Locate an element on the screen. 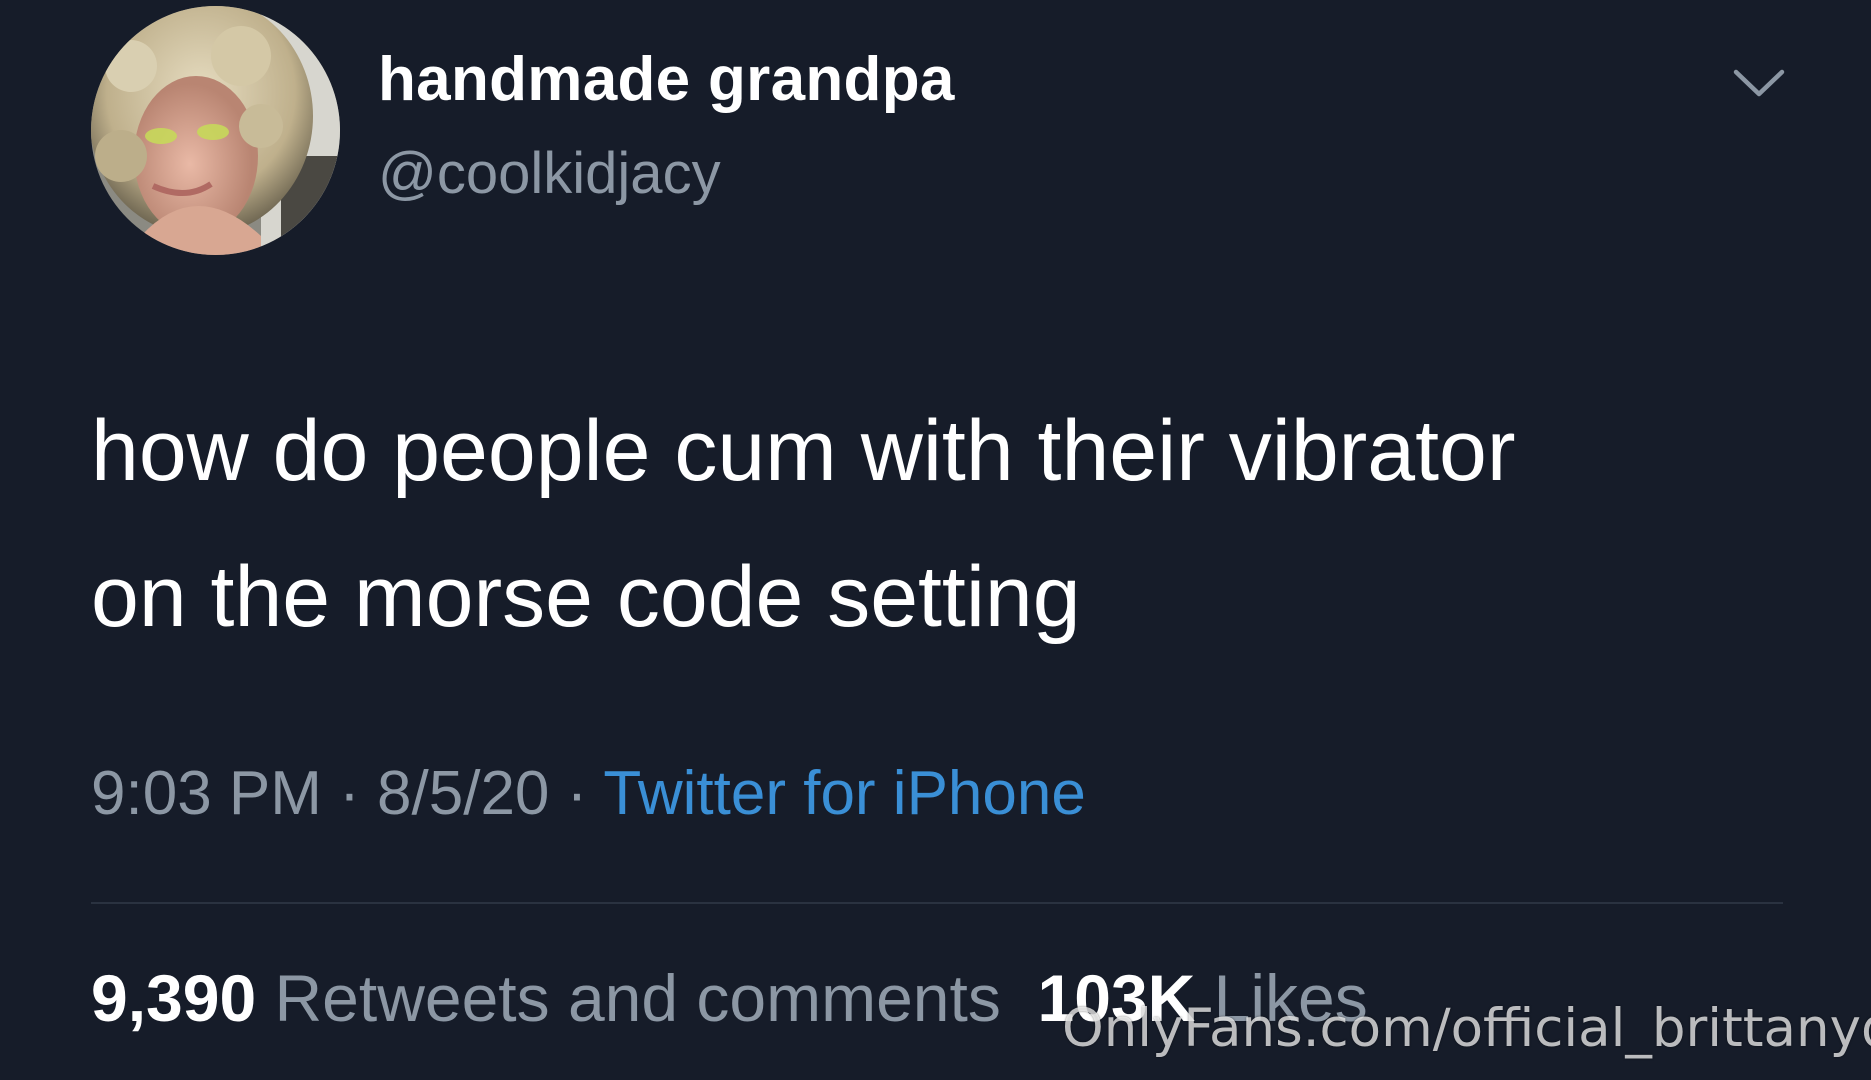 The image size is (1871, 1080). chevron-down-icon is located at coordinates (1759, 82).